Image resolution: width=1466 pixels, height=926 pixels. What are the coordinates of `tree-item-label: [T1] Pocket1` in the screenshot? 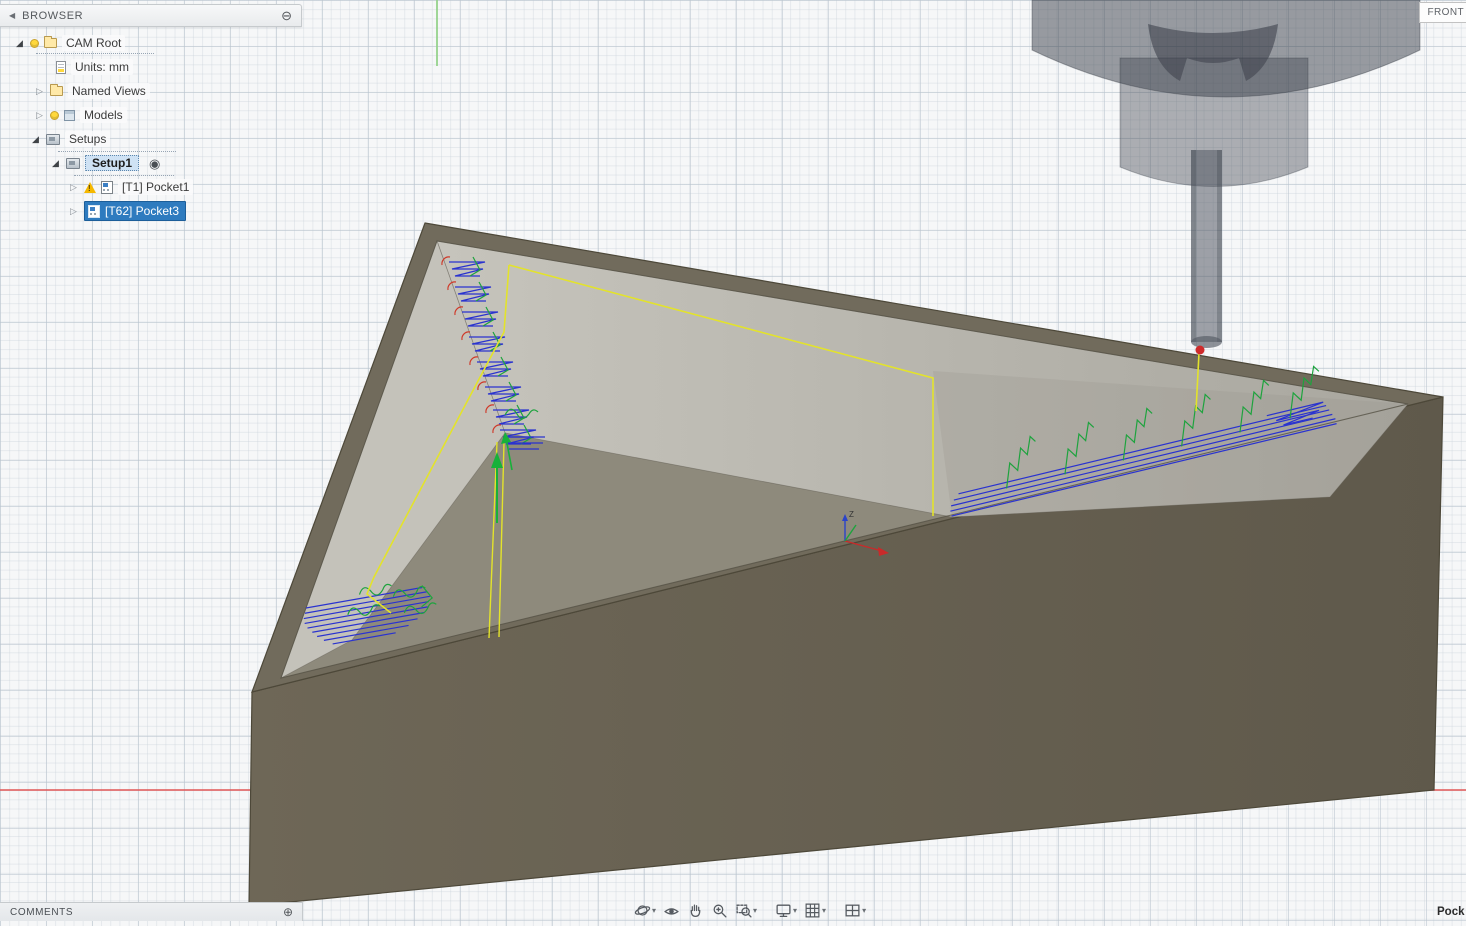 It's located at (156, 187).